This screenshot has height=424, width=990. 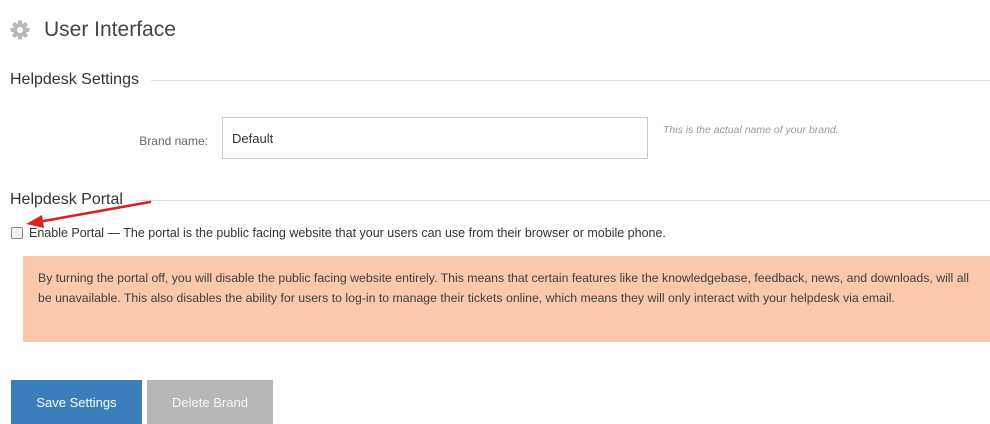 I want to click on gear-icon, so click(x=20, y=30).